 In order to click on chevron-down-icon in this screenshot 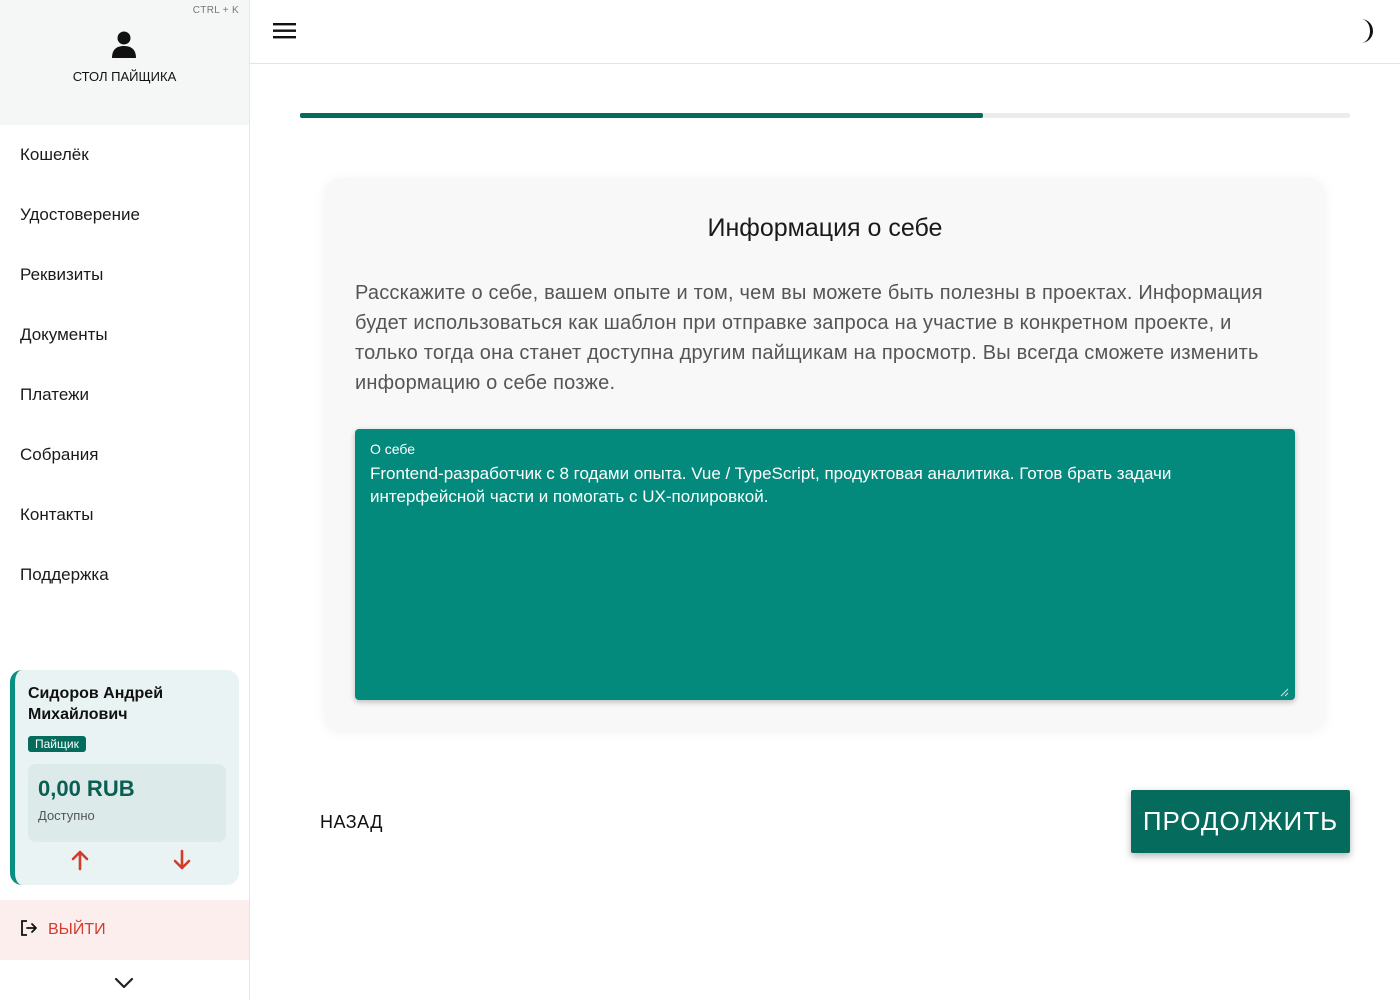, I will do `click(124, 984)`.